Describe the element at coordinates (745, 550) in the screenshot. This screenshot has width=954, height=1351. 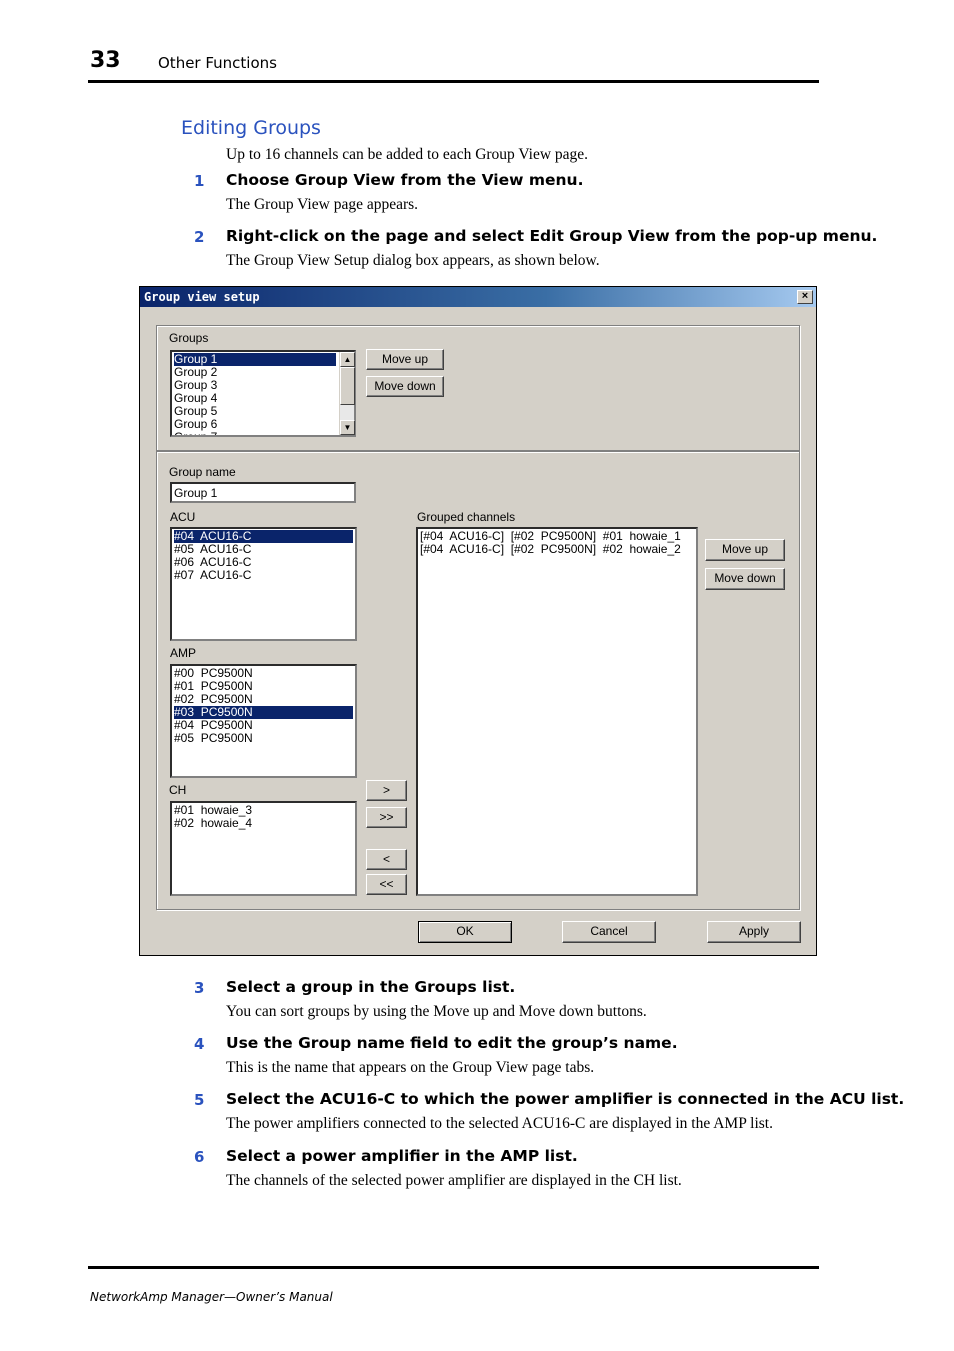
I see `grouped-move-up-button: Move up` at that location.